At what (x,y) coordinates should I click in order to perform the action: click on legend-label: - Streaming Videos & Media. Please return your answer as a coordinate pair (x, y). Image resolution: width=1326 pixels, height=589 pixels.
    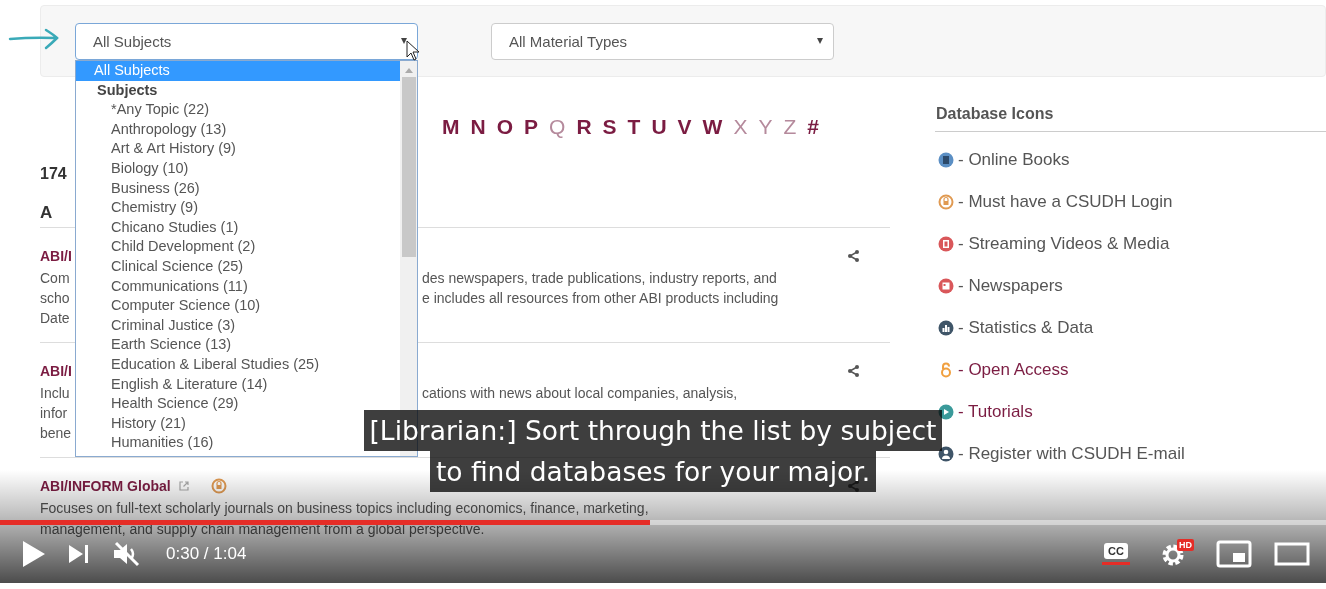
    Looking at the image, I should click on (1064, 244).